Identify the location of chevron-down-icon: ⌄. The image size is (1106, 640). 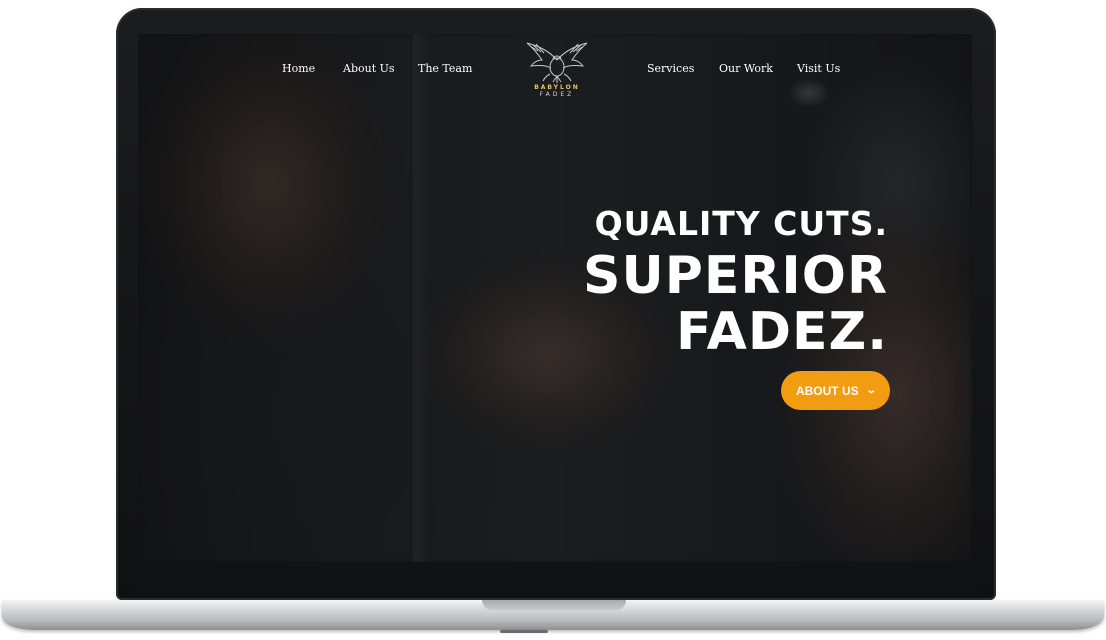
(871, 390).